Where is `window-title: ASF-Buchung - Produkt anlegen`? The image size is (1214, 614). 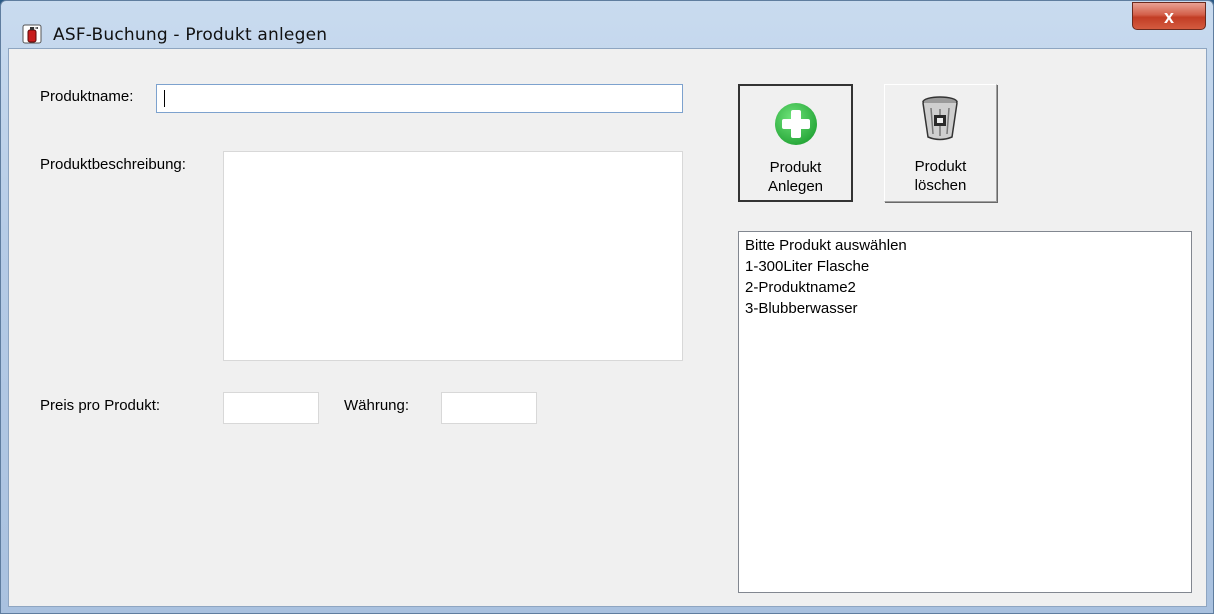
window-title: ASF-Buchung - Produkt anlegen is located at coordinates (190, 35).